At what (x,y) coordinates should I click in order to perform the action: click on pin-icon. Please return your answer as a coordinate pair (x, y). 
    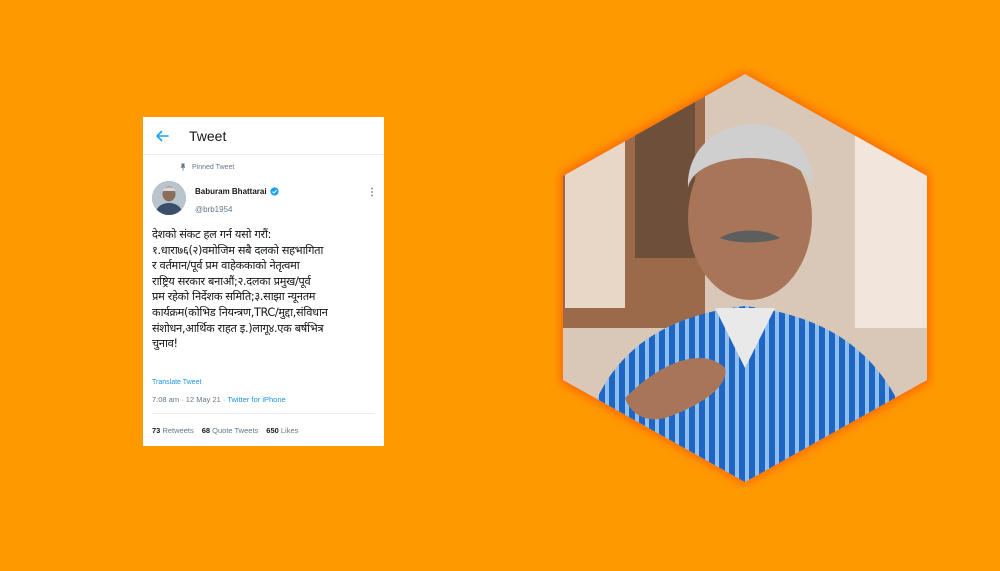
    Looking at the image, I should click on (183, 167).